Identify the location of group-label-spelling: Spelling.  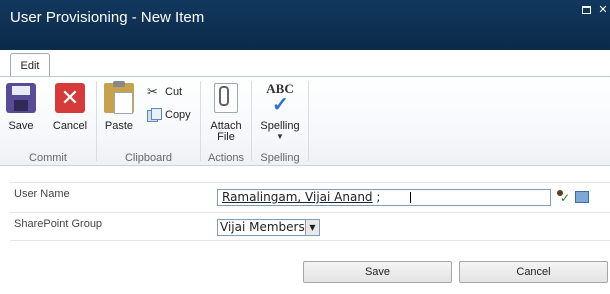
(280, 158).